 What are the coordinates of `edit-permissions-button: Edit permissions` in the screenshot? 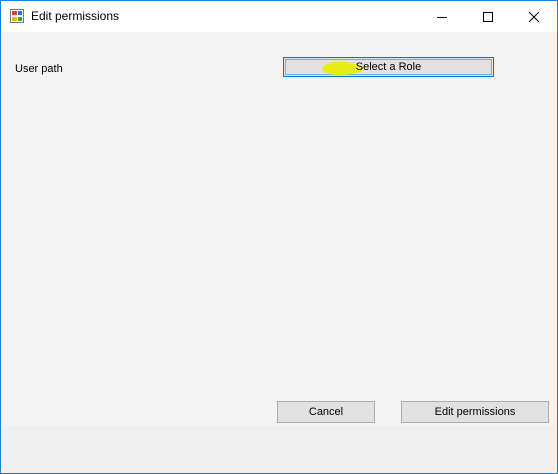 It's located at (475, 412).